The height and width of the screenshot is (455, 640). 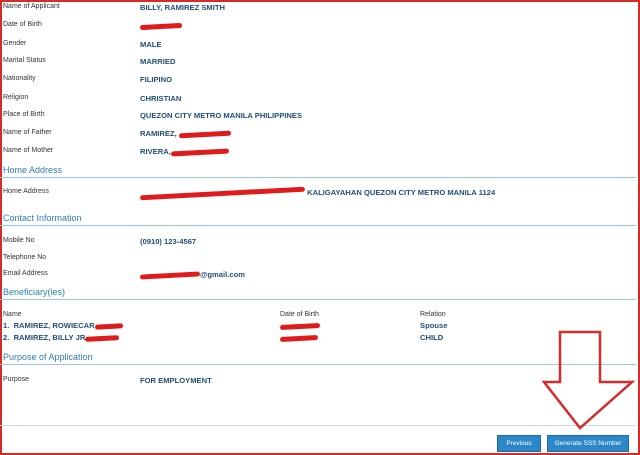 What do you see at coordinates (24, 60) in the screenshot?
I see `marital-status-label: Marital Status` at bounding box center [24, 60].